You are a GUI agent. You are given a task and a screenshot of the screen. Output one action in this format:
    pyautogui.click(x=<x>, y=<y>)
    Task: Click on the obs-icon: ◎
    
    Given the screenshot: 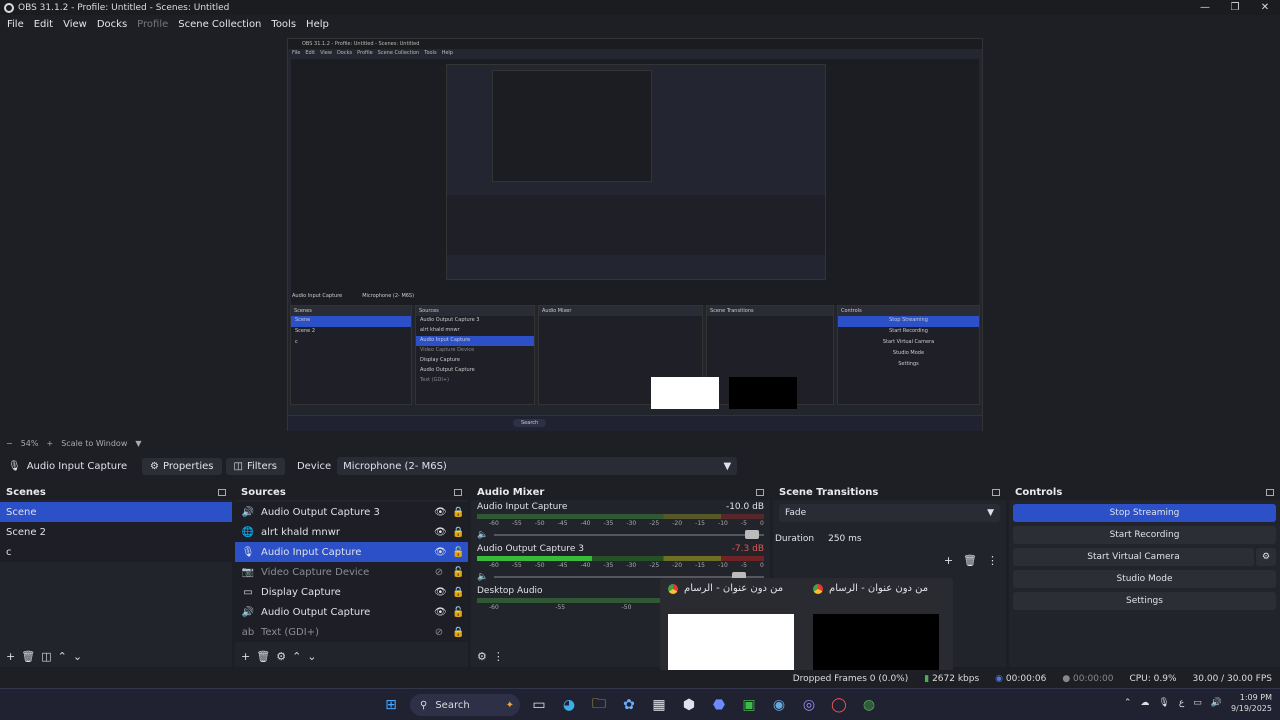 What is the action you would take?
    pyautogui.click(x=809, y=705)
    